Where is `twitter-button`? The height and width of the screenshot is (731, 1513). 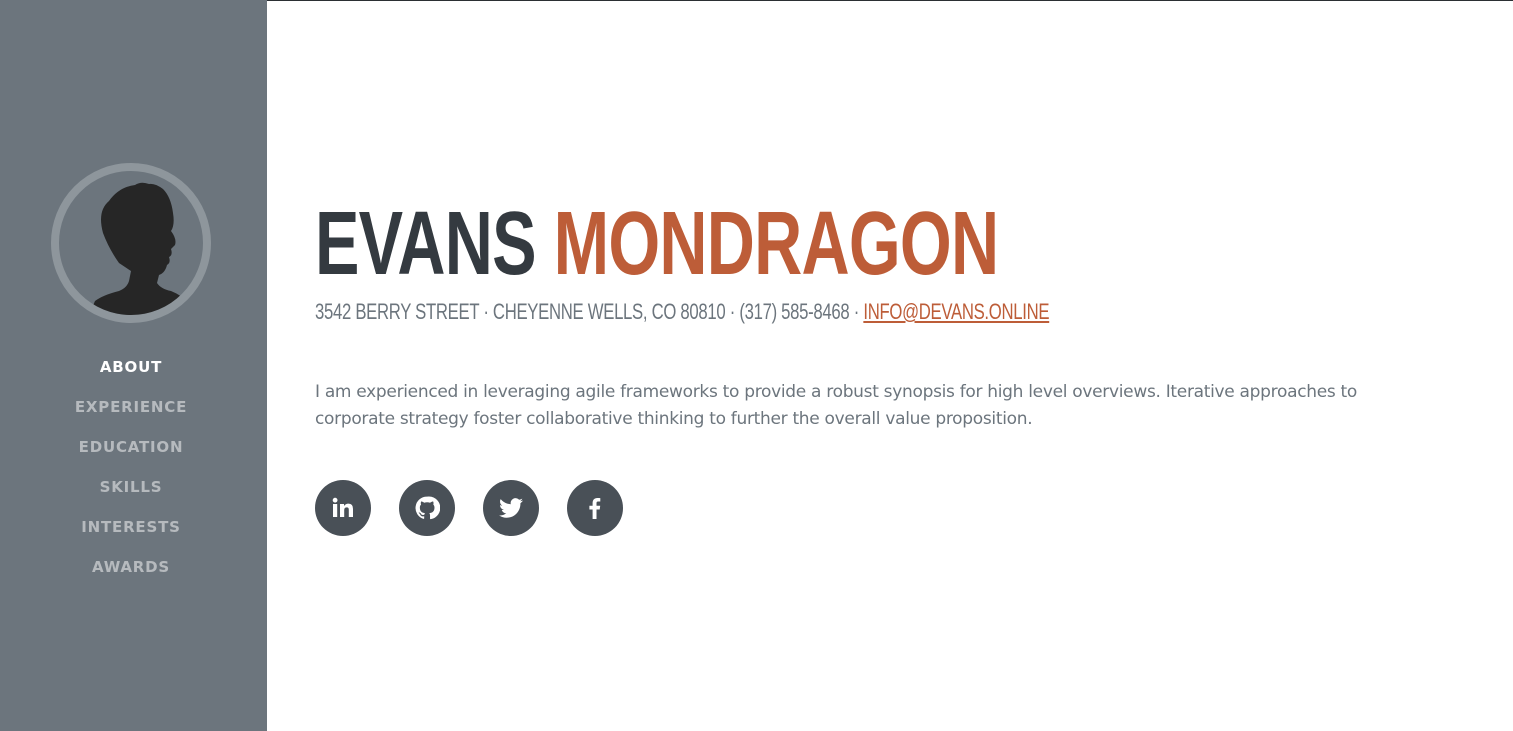
twitter-button is located at coordinates (511, 508).